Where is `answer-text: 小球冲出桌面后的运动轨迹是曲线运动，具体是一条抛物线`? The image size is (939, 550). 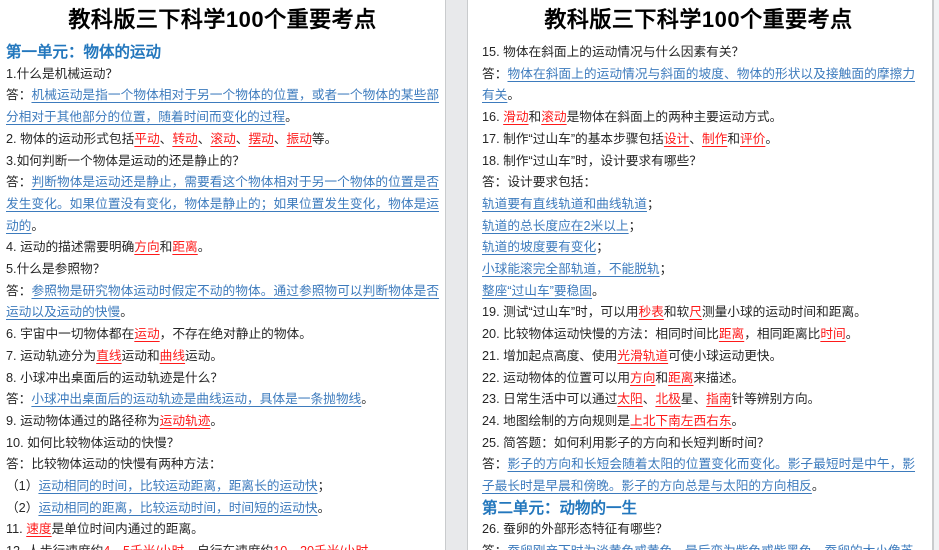 answer-text: 小球冲出桌面后的运动轨迹是曲线运动，具体是一条抛物线 is located at coordinates (196, 399).